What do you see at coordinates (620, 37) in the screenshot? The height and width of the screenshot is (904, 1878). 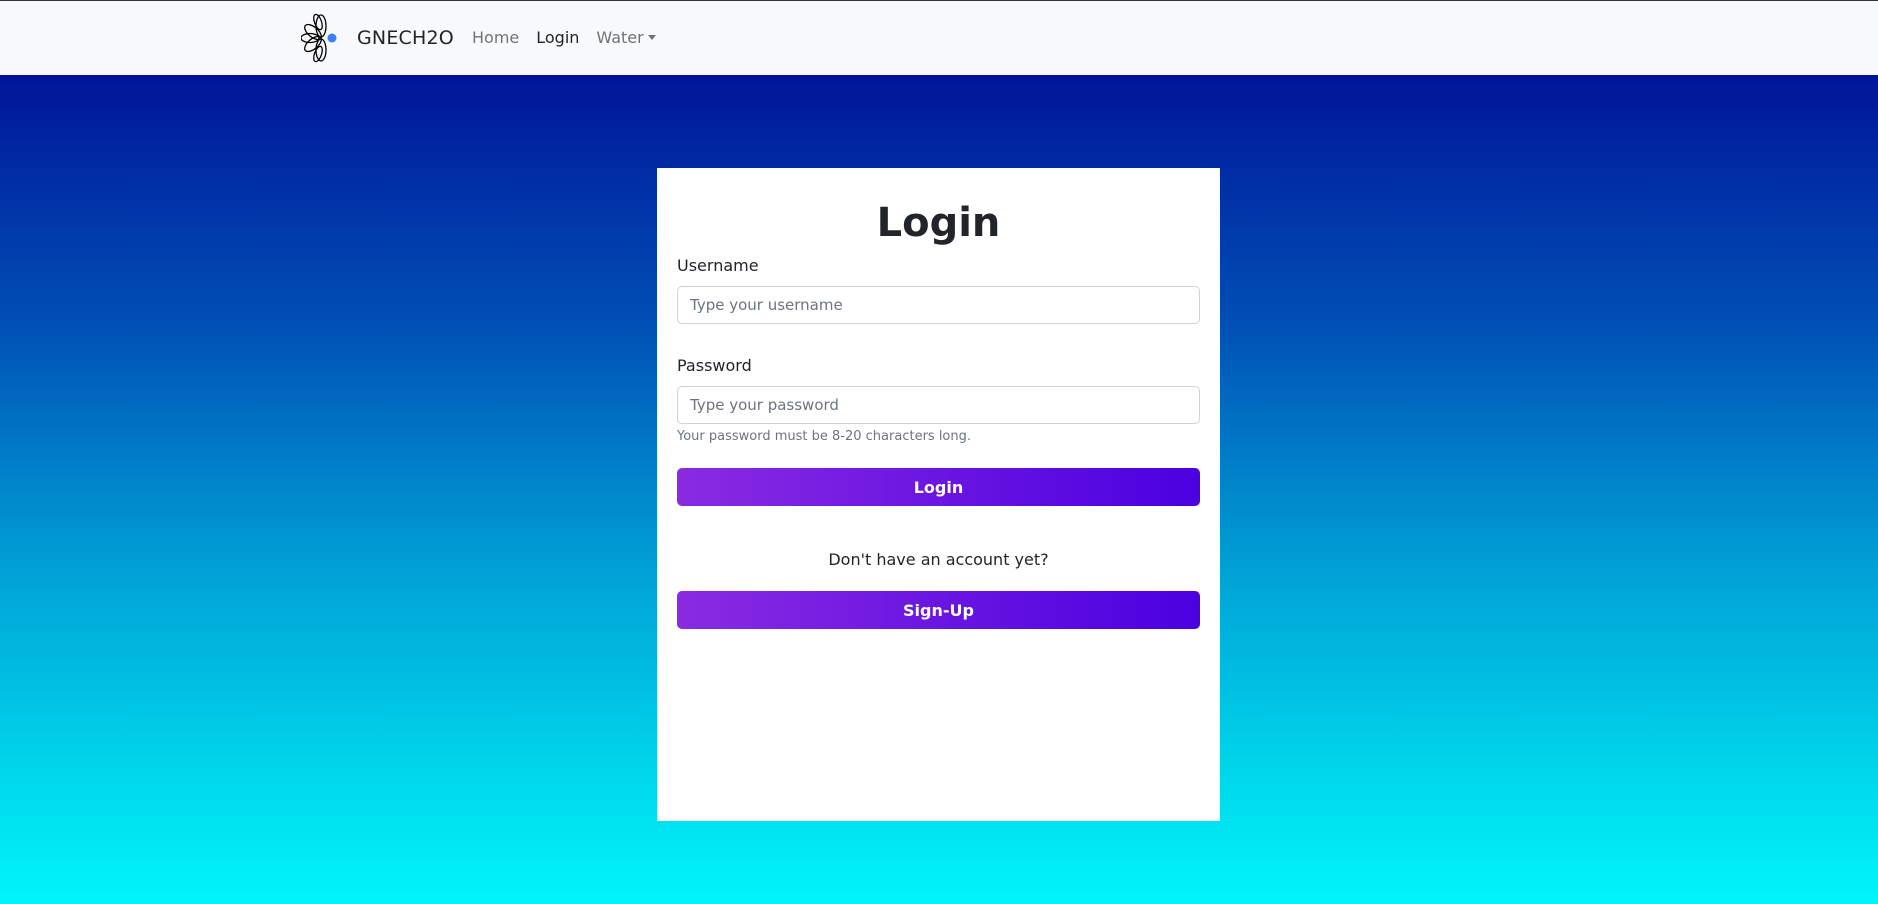 I see `nav-dropdown-water-label: Water` at bounding box center [620, 37].